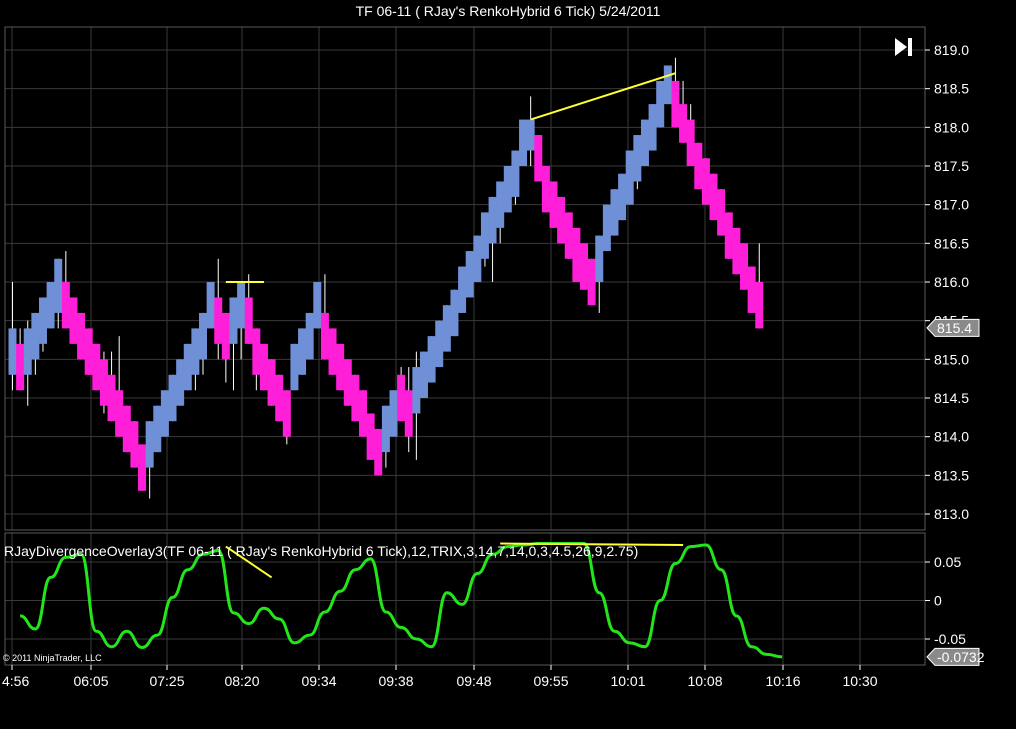 This screenshot has height=729, width=1016. Describe the element at coordinates (904, 47) in the screenshot. I see `play-to-end-button` at that location.